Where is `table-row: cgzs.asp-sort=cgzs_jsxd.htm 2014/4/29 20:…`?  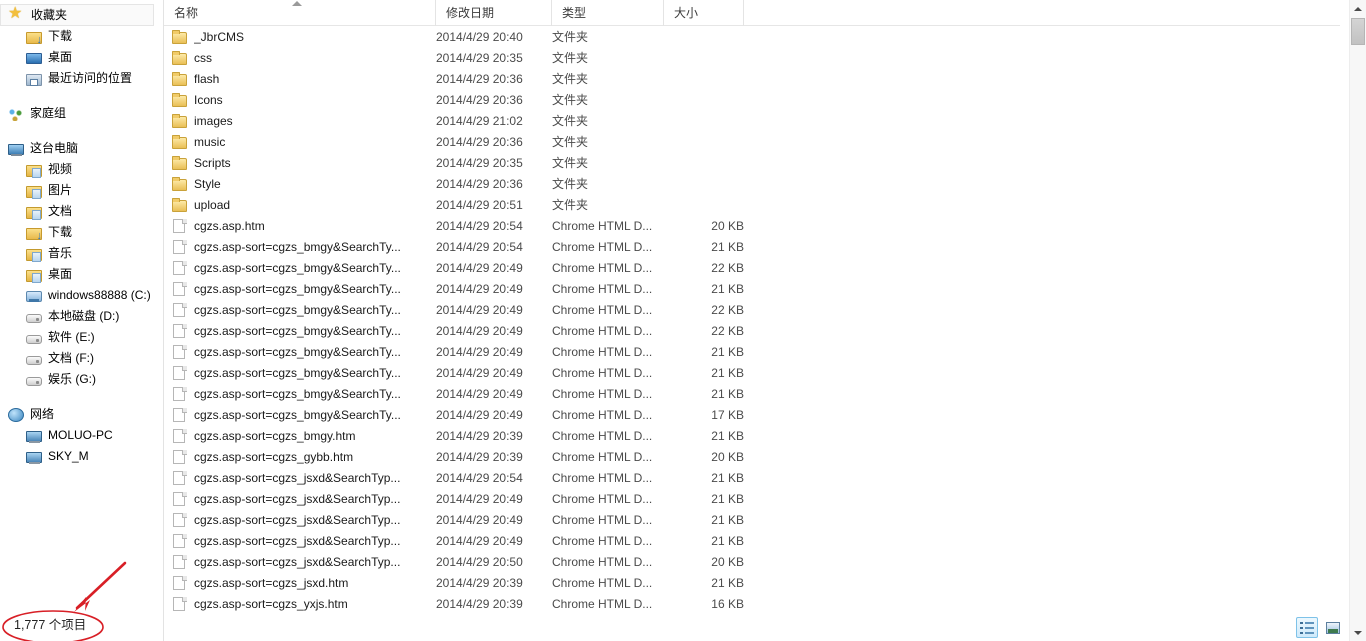
table-row: cgzs.asp-sort=cgzs_jsxd.htm 2014/4/29 20:… is located at coordinates (752, 582).